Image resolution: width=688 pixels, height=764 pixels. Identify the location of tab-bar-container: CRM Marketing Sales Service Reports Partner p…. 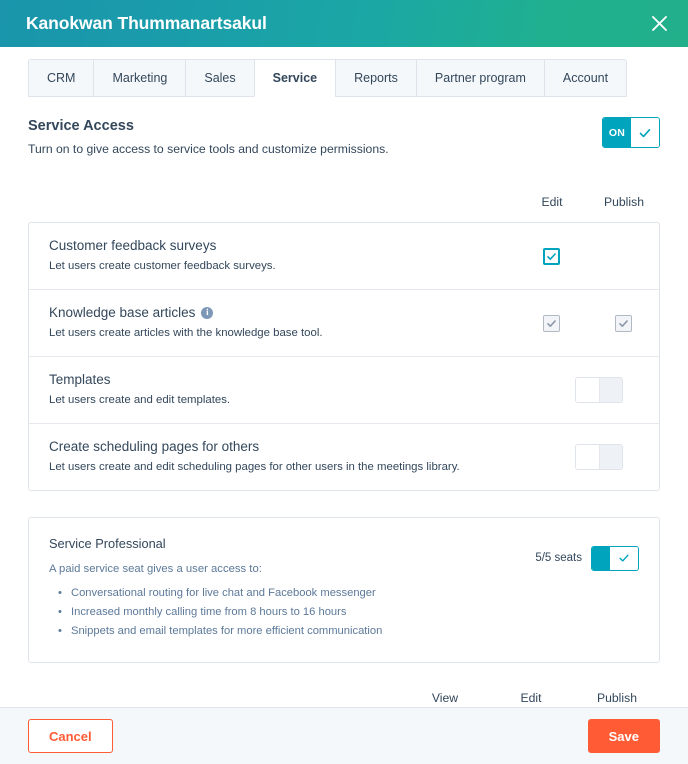
(344, 72).